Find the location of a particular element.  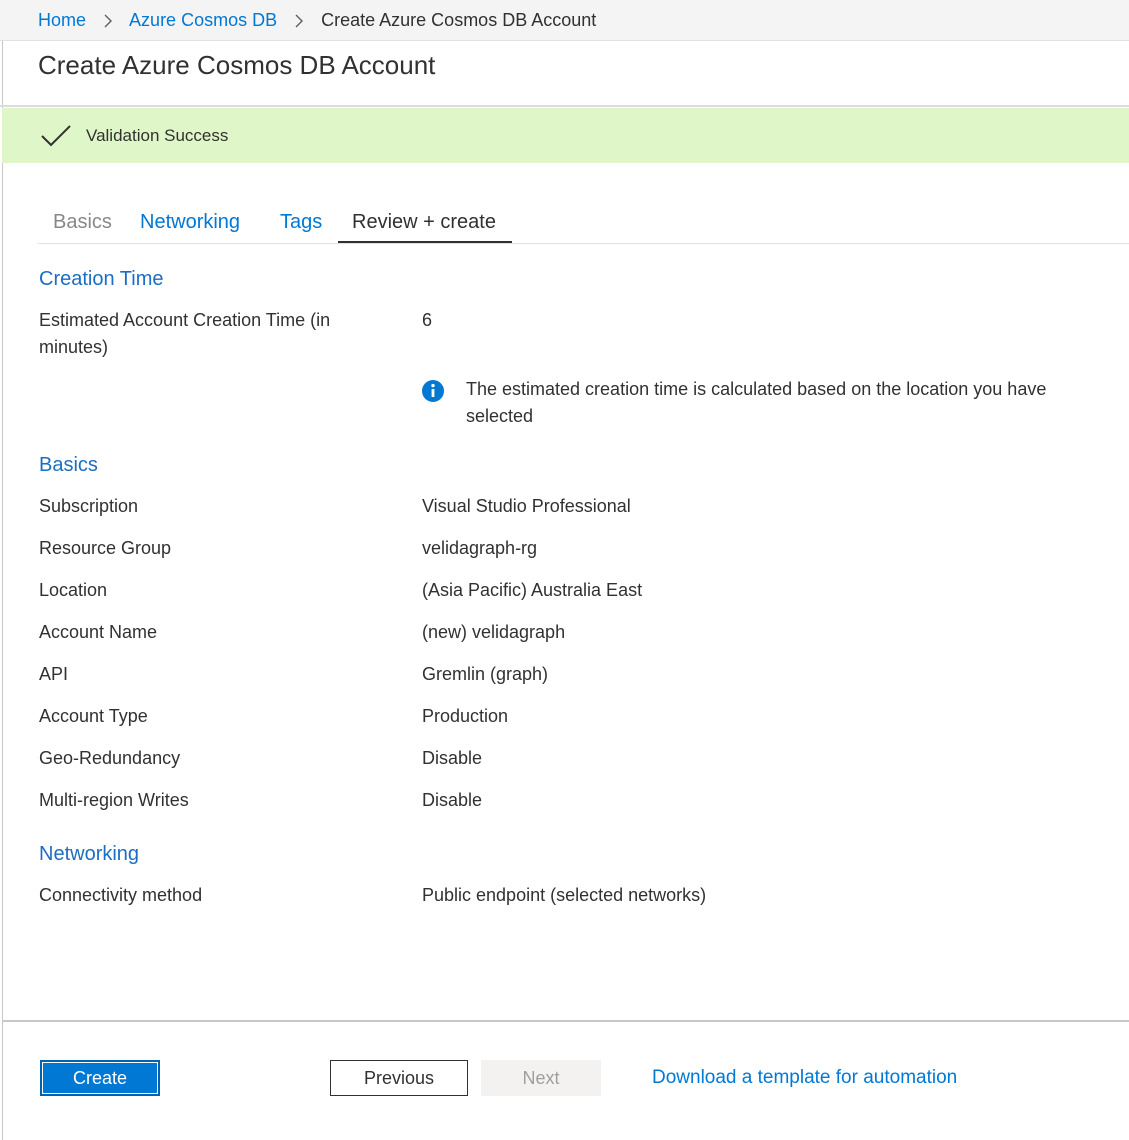

breadcrumb-azure-cosmos-db: Azure Cosmos DB is located at coordinates (203, 20).